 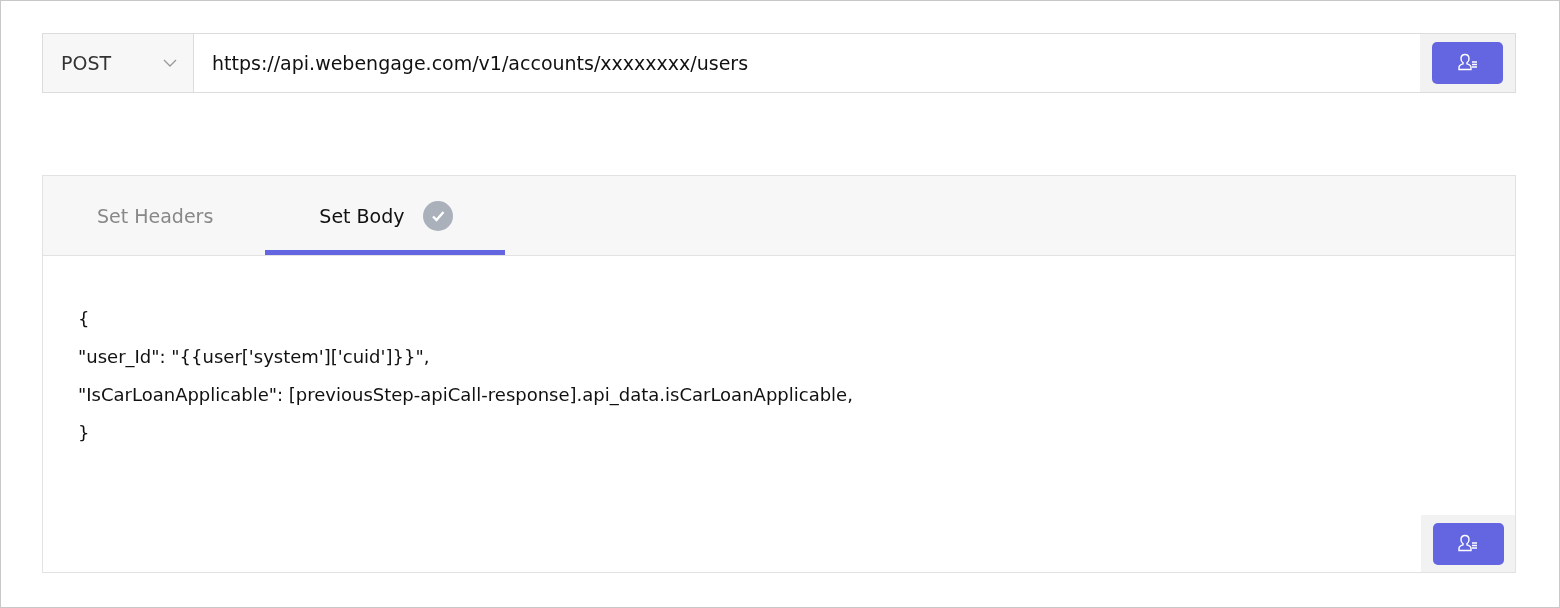 I want to click on tab: Set Body, so click(x=385, y=215).